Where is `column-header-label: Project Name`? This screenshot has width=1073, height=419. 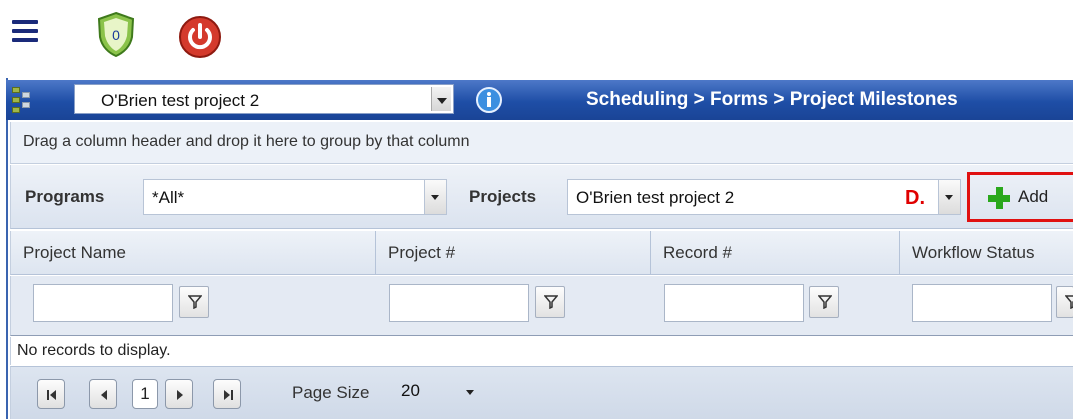
column-header-label: Project Name is located at coordinates (74, 252).